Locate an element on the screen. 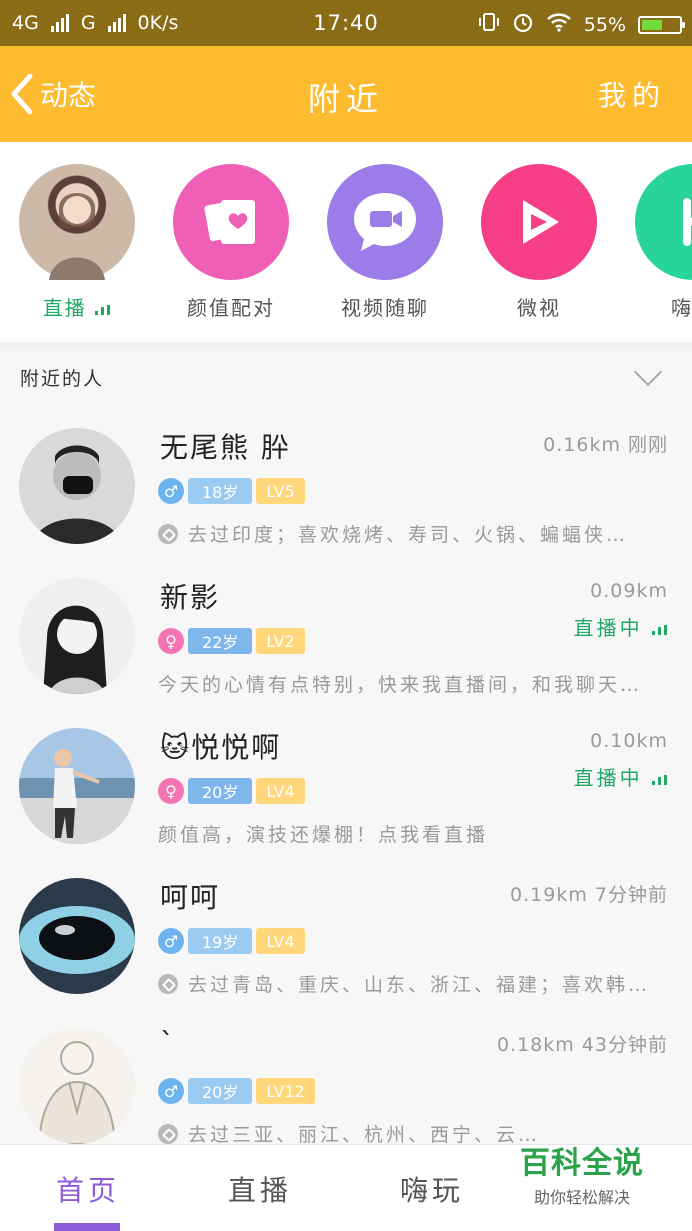 Image resolution: width=692 pixels, height=1231 pixels. person-distance: 0.19km 7分钟前 is located at coordinates (589, 895).